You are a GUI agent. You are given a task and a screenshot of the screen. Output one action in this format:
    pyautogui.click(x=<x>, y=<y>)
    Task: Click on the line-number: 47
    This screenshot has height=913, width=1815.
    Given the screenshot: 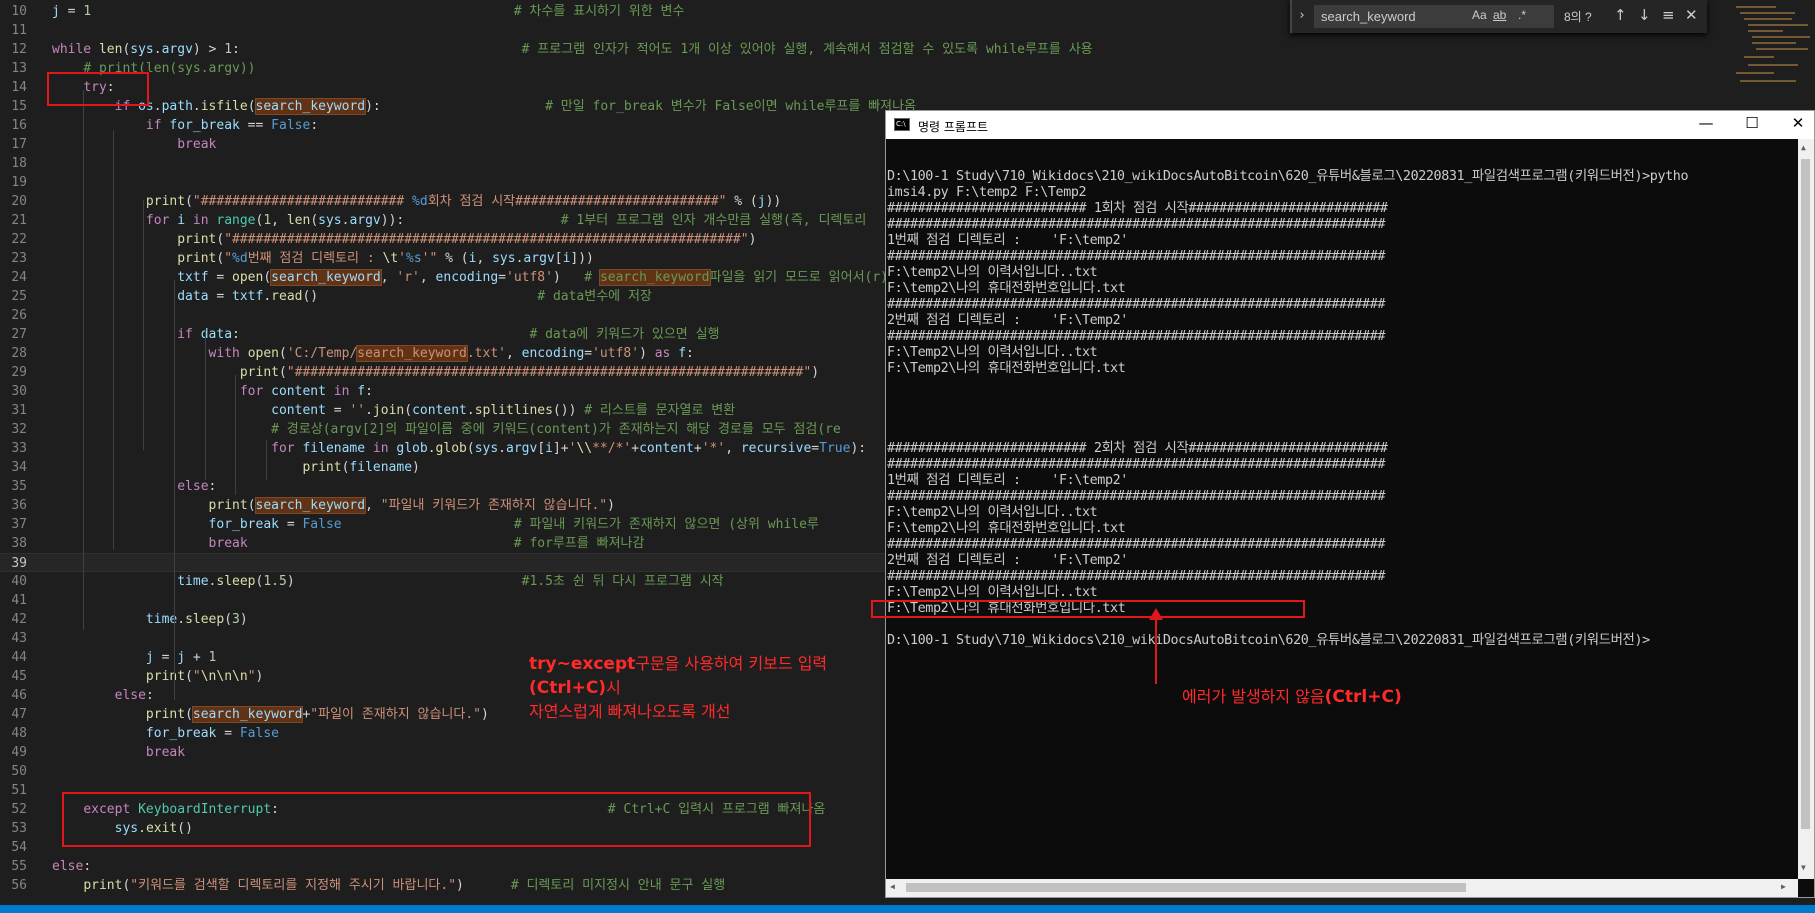 What is the action you would take?
    pyautogui.click(x=19, y=714)
    